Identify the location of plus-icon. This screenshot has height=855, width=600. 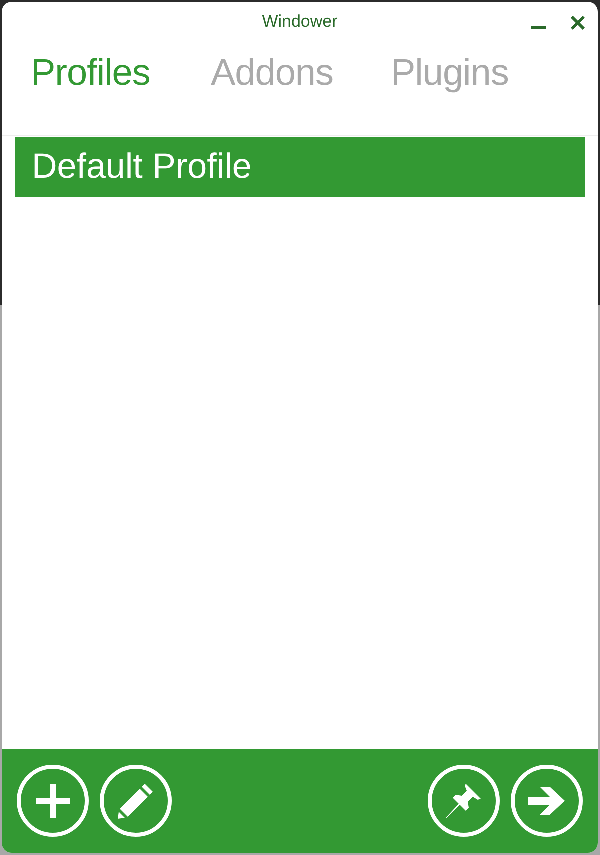
(53, 801).